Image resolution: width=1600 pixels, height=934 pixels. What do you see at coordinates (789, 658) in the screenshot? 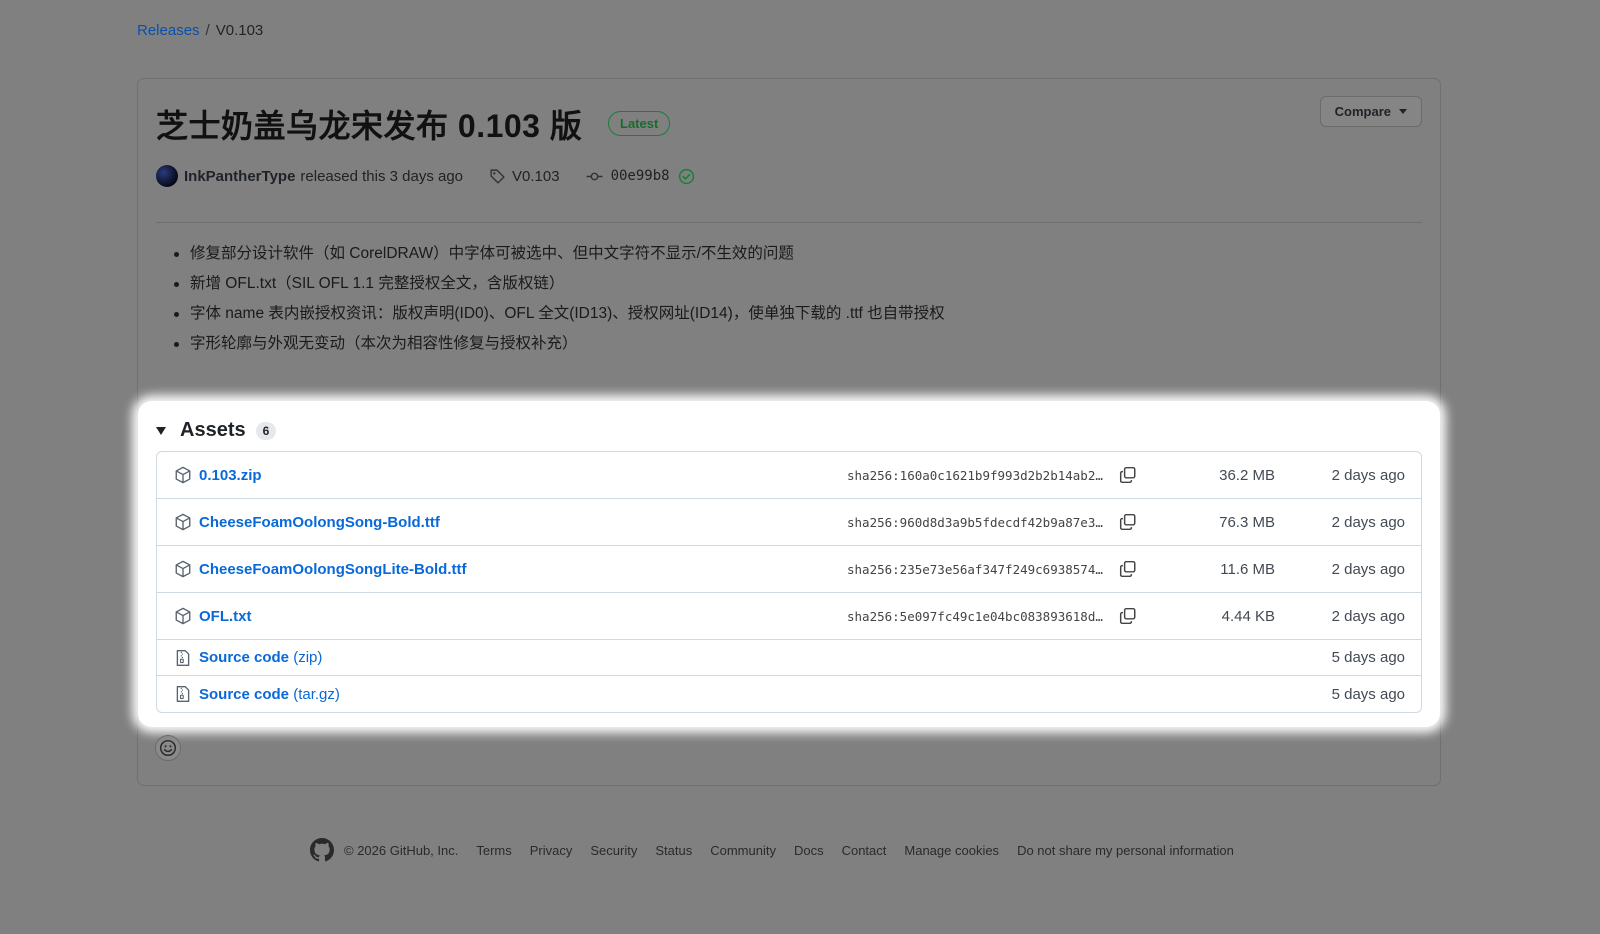
I see `table-row: Source code (zip) 5 days ago` at bounding box center [789, 658].